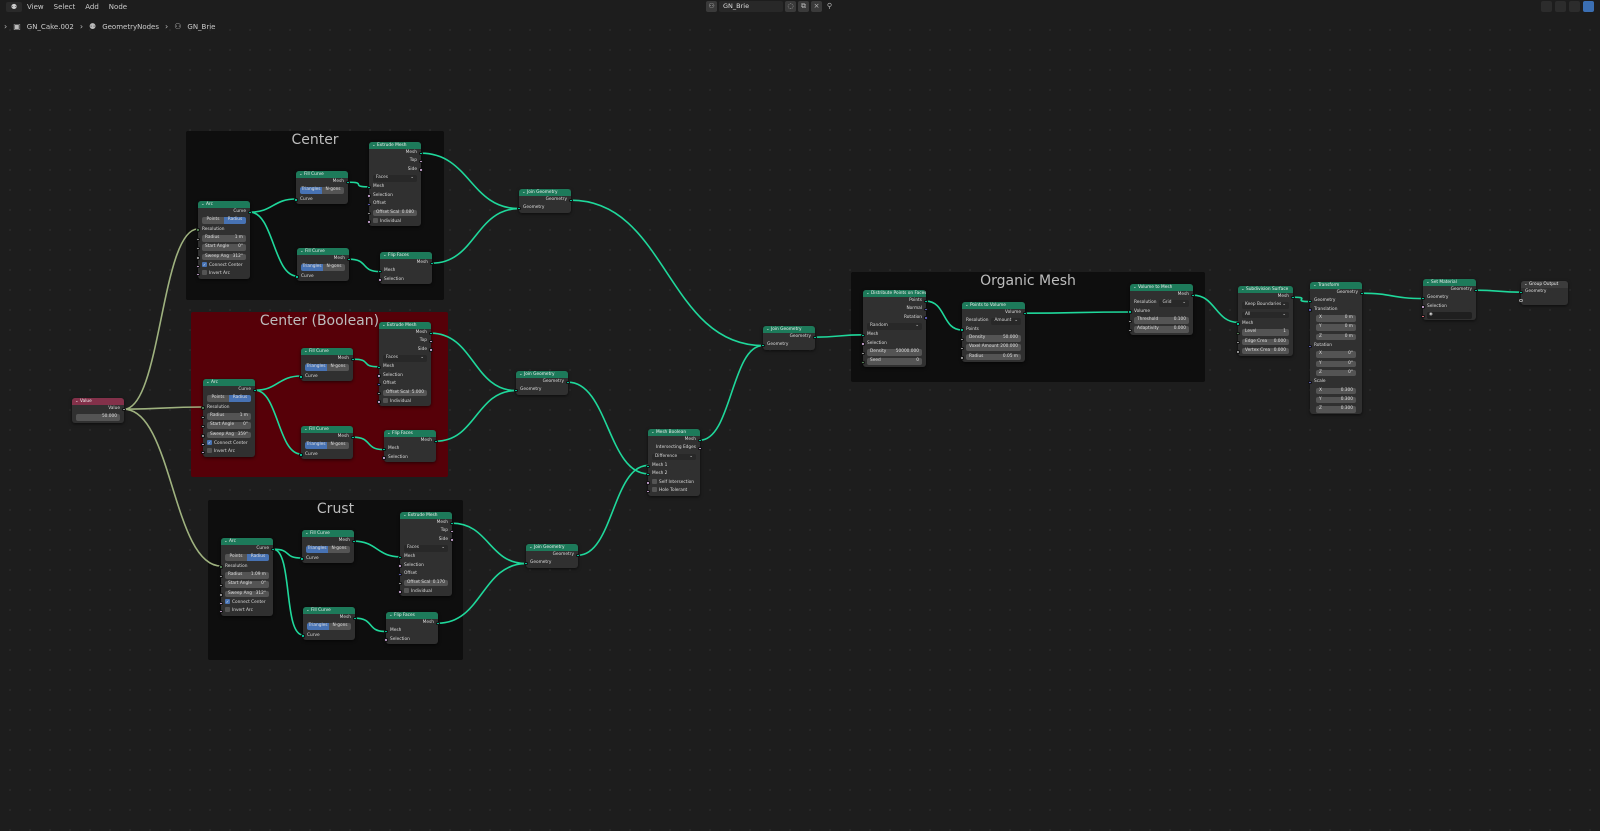 The image size is (1600, 831). Describe the element at coordinates (375, 220) in the screenshot. I see `checkbox` at that location.